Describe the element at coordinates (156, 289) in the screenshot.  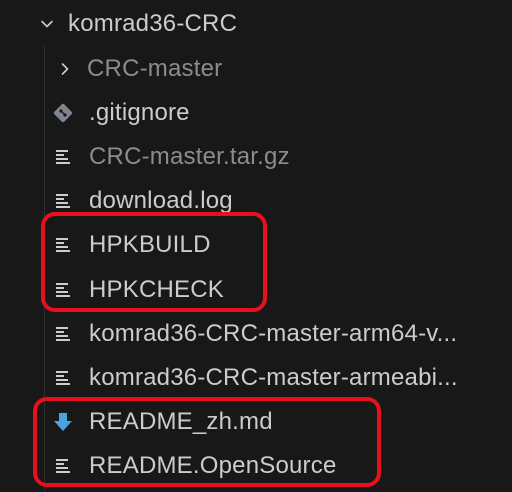
I see `tree-item-label: HPKCHECK` at that location.